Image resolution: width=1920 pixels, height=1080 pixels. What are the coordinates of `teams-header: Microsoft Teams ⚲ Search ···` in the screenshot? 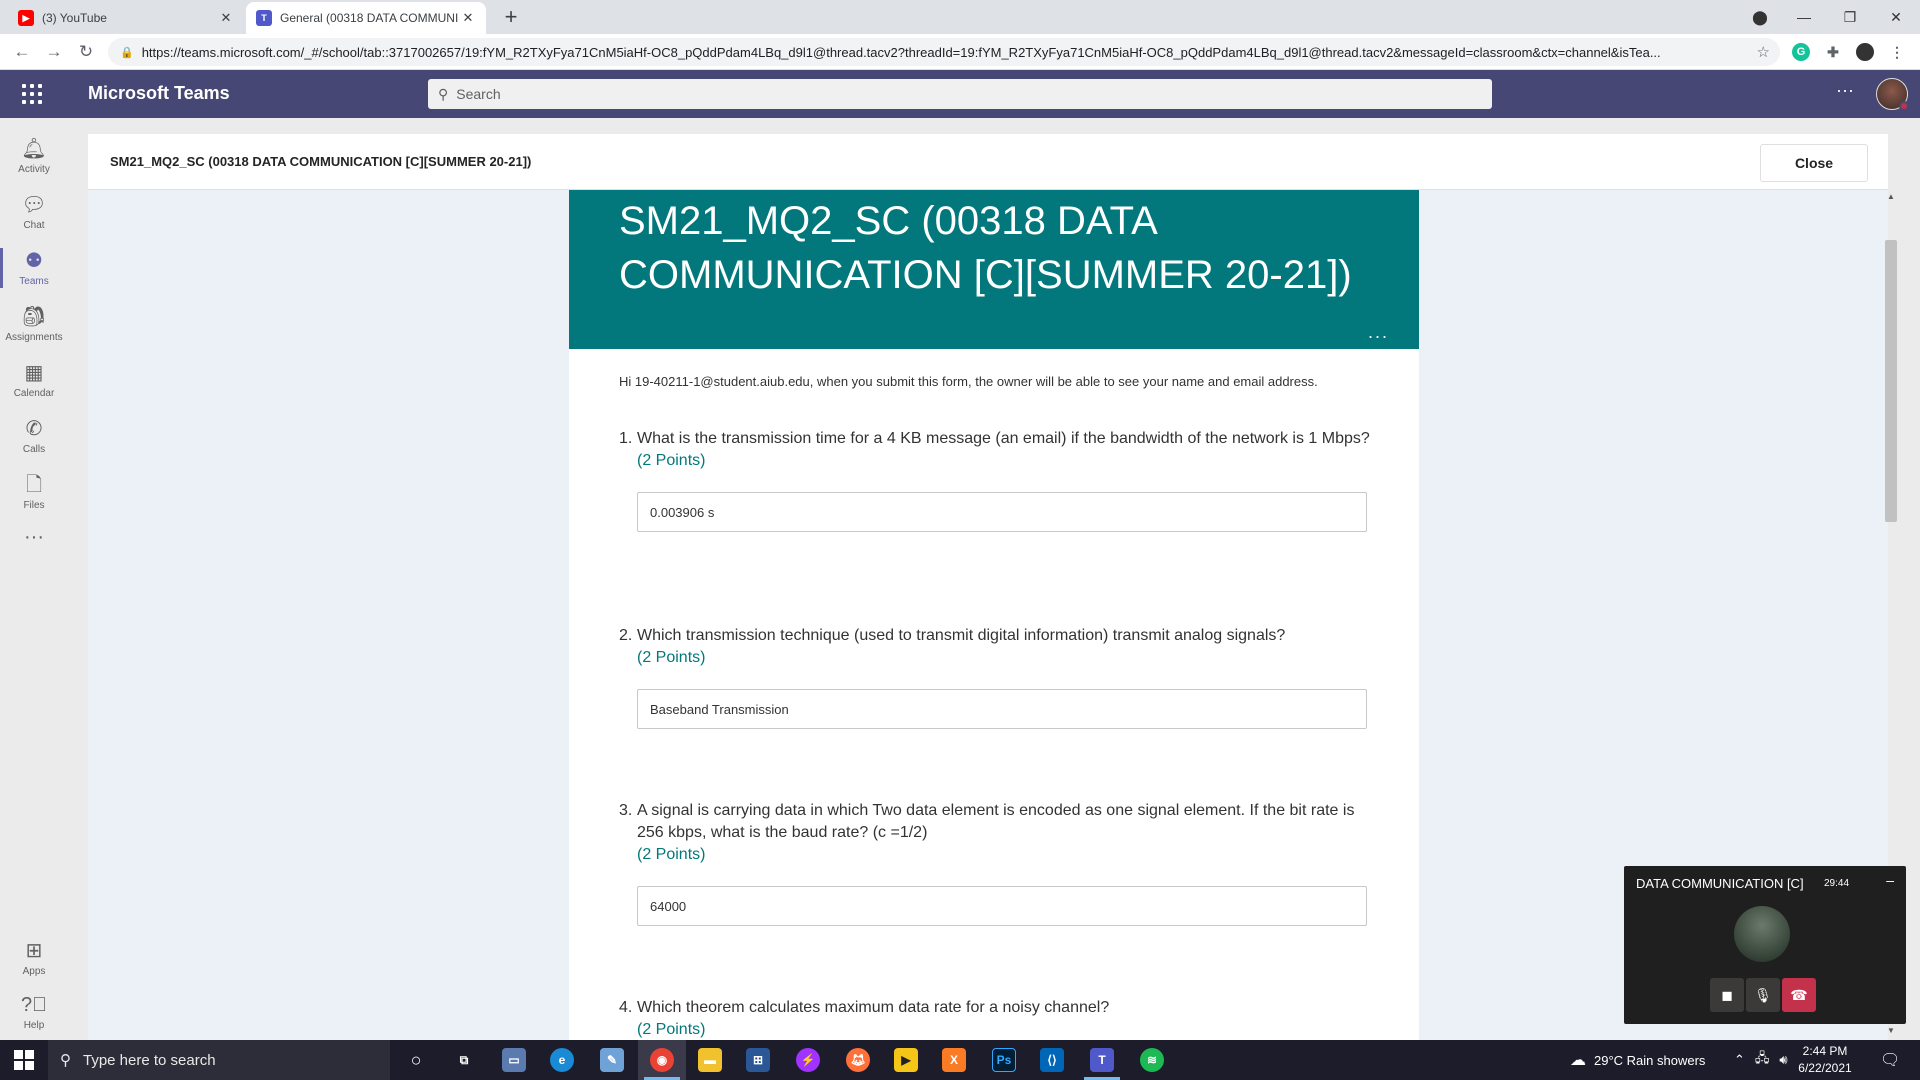 It's located at (960, 94).